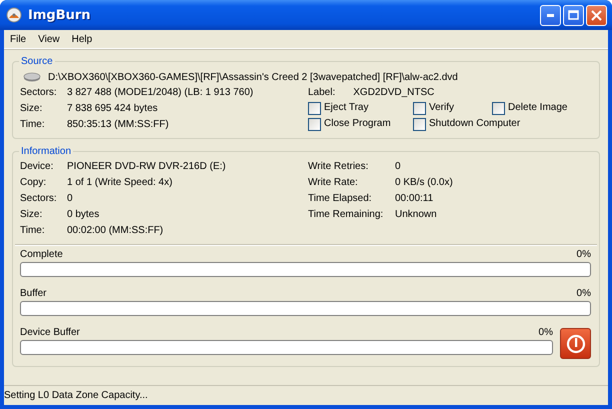 The height and width of the screenshot is (409, 612). I want to click on app-logo-icon, so click(14, 15).